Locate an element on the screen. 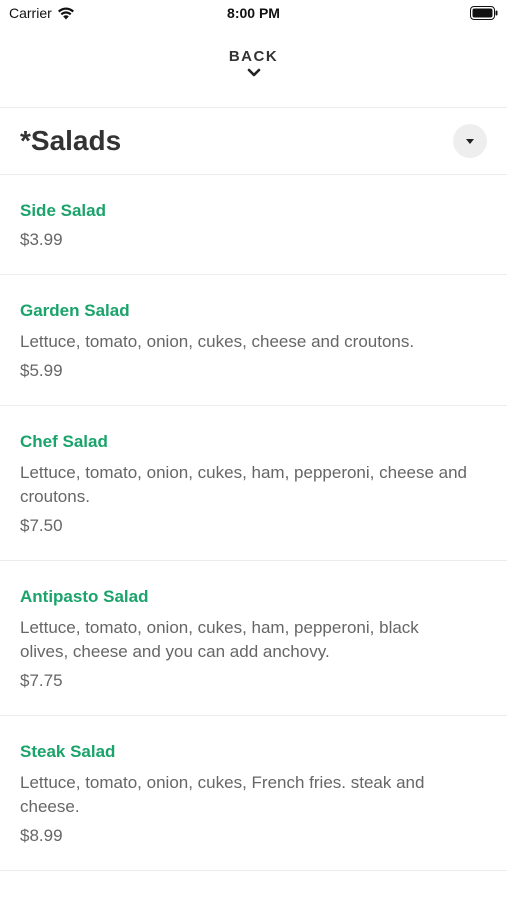 This screenshot has width=507, height=900. menu-item: Side Salad $3.99 is located at coordinates (253, 225).